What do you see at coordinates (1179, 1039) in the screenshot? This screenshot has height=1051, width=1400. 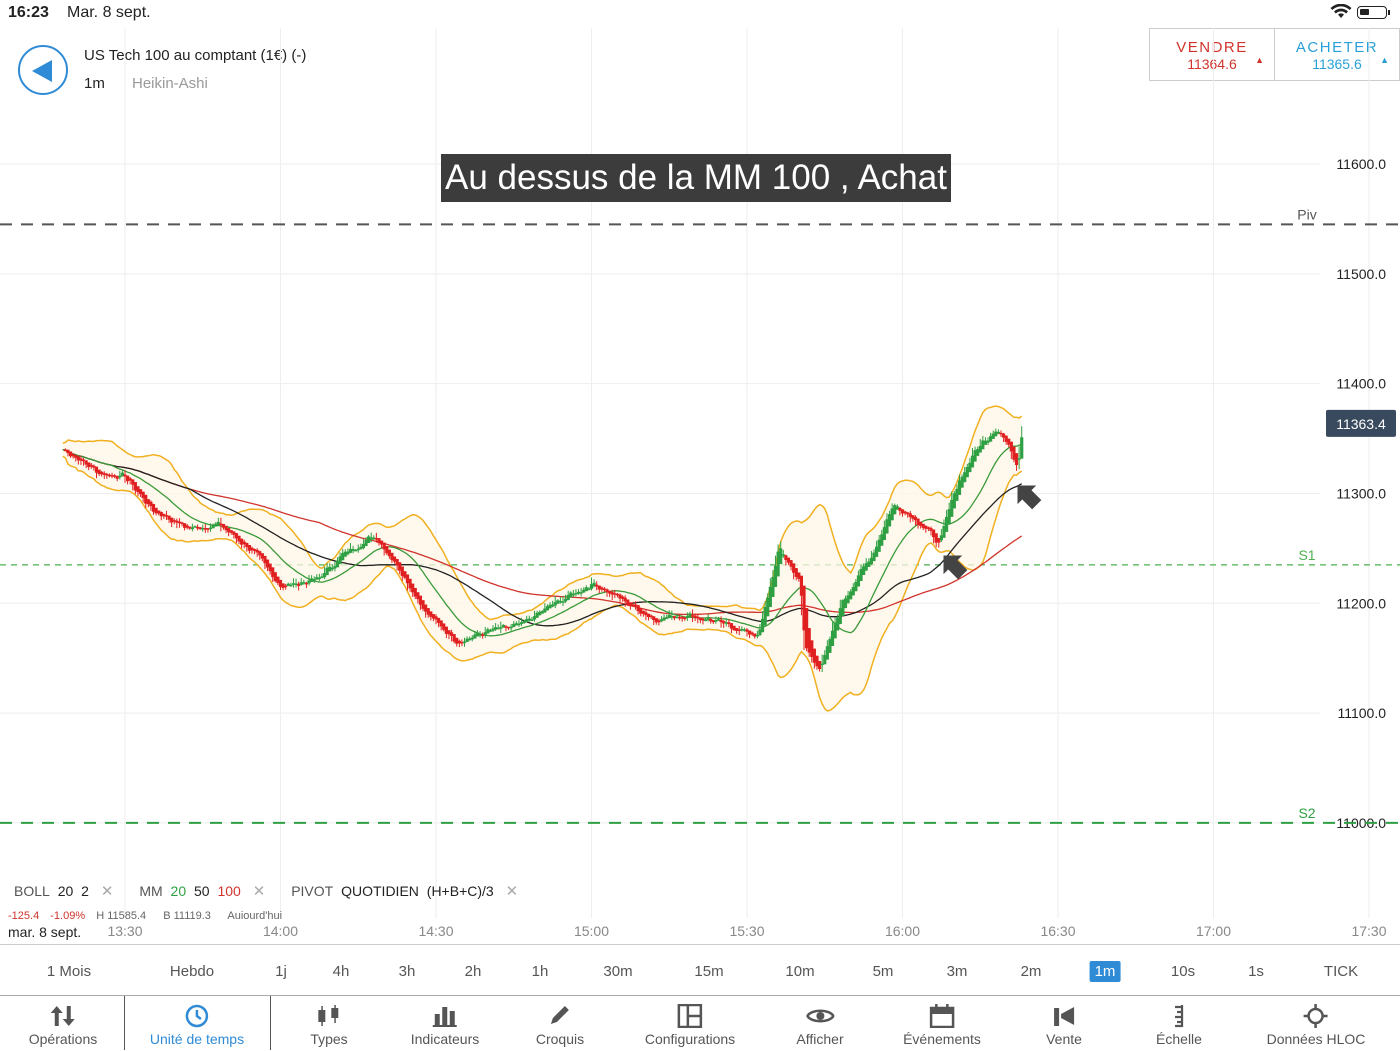 I see `toolbar-label: Échelle` at bounding box center [1179, 1039].